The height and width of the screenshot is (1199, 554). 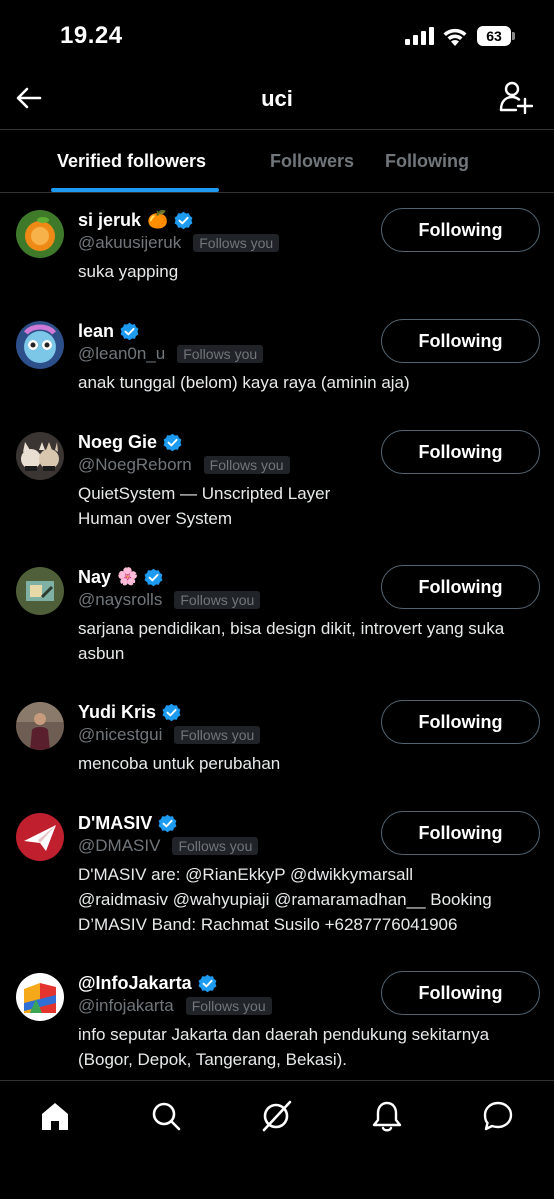 I want to click on bottom-nav, so click(x=277, y=1139).